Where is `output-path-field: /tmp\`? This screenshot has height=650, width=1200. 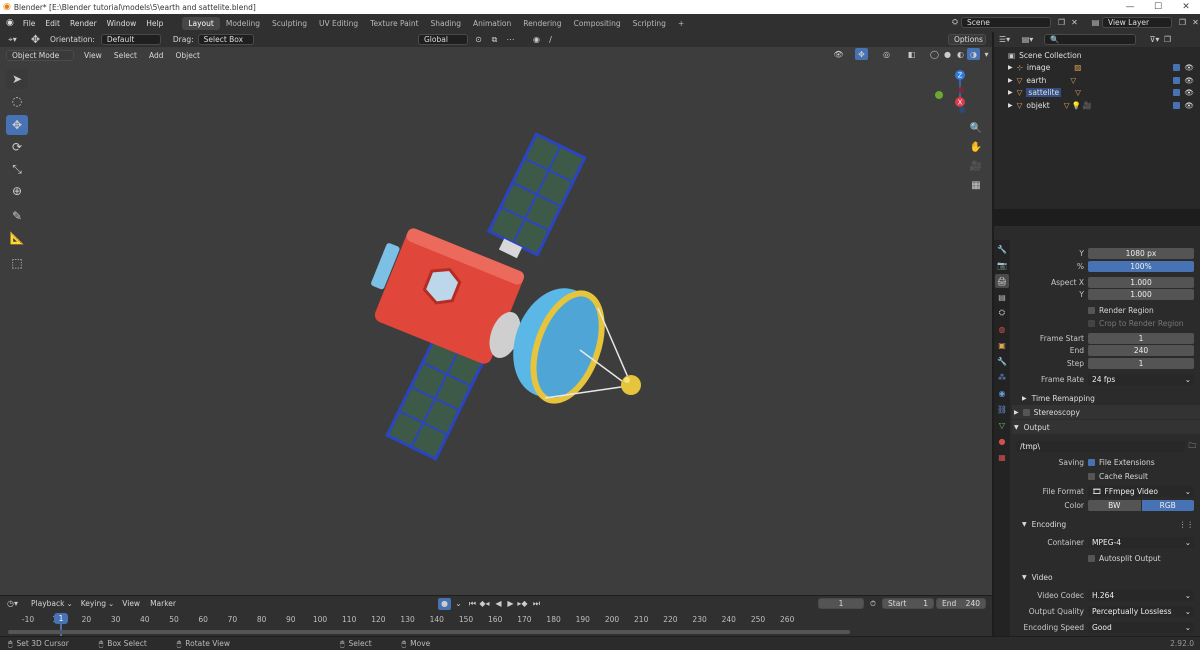 output-path-field: /tmp\ is located at coordinates (1100, 446).